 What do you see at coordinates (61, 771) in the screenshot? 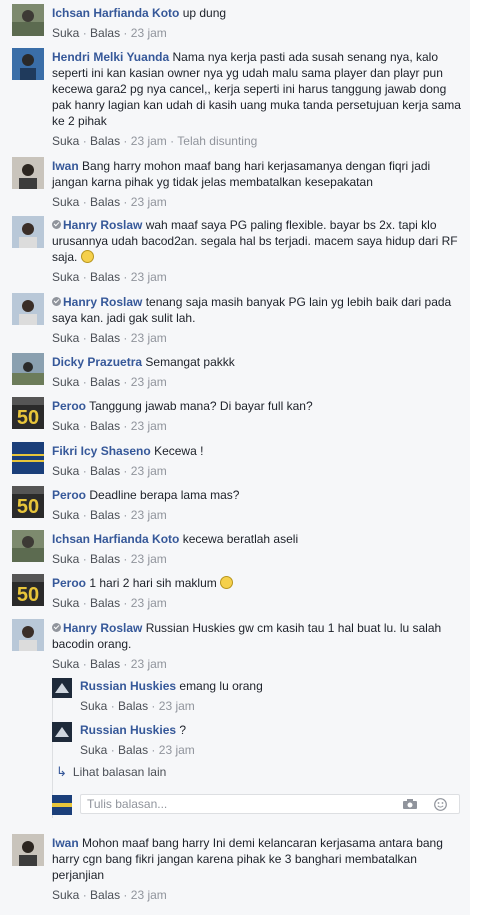
I see `reply-arrow-icon: ↳` at bounding box center [61, 771].